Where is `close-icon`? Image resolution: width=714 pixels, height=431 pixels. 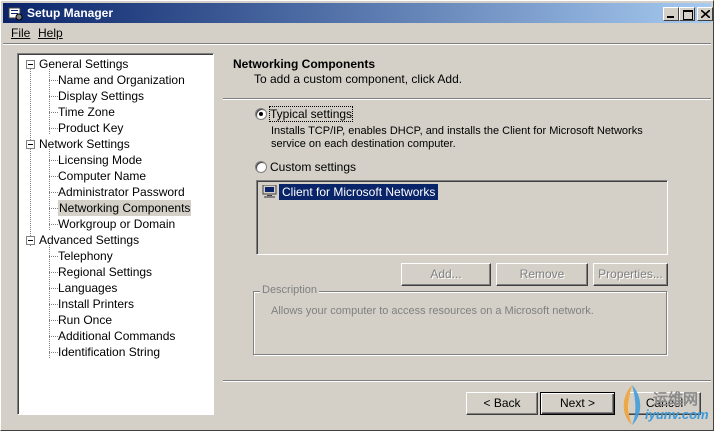
close-icon is located at coordinates (705, 14).